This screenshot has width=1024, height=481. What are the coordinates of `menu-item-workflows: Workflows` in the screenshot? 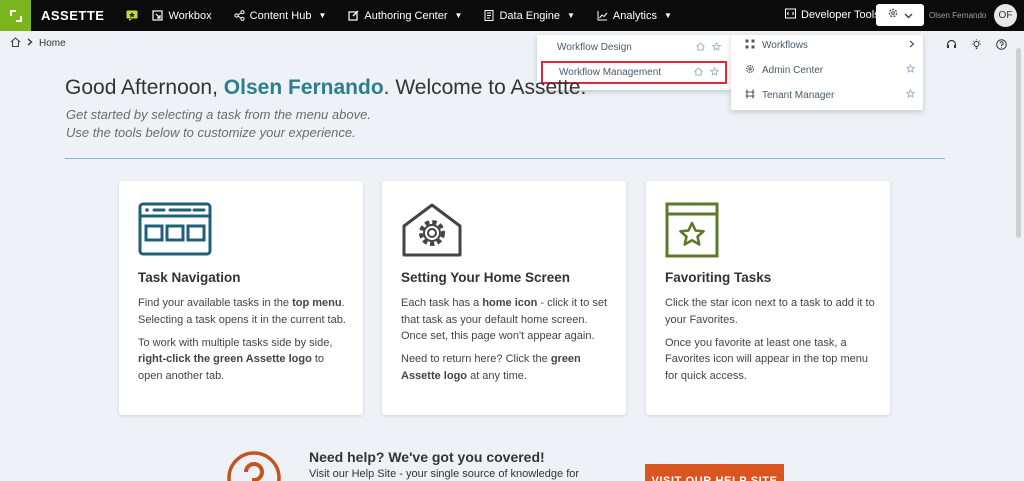 It's located at (827, 45).